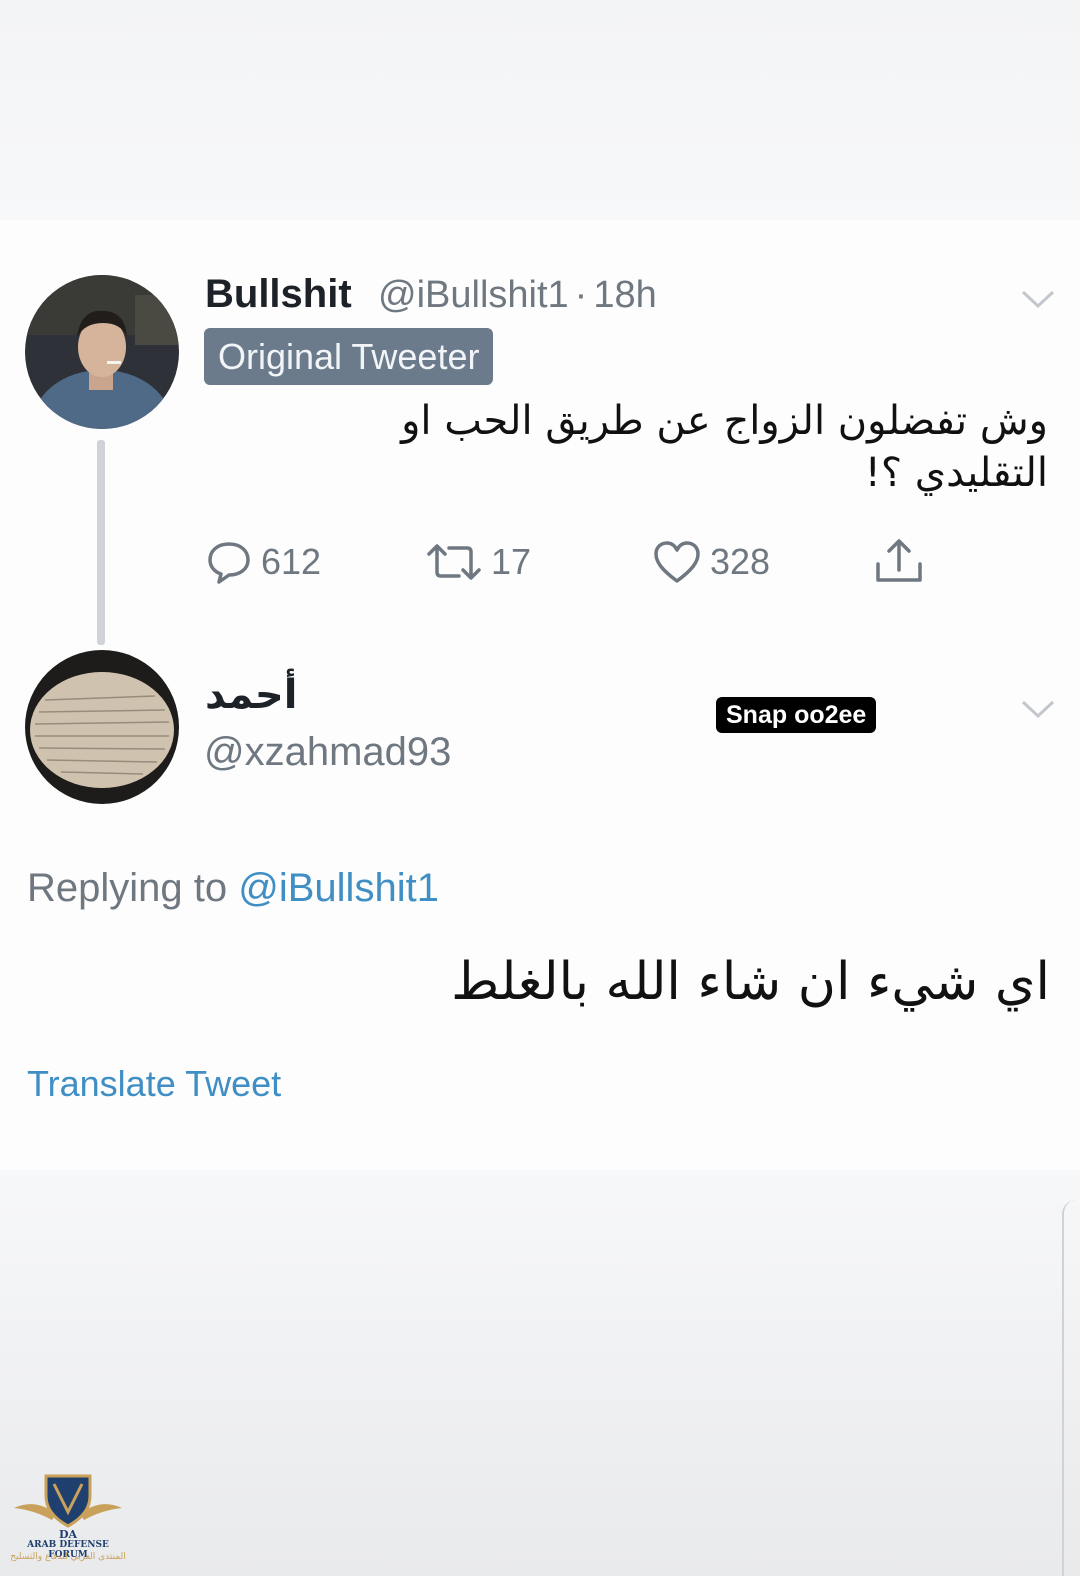 This screenshot has height=1576, width=1080. I want to click on top-background, so click(540, 110).